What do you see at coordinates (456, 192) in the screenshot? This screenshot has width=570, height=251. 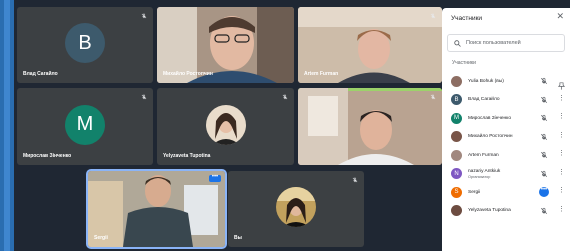 I see `avatar: S` at bounding box center [456, 192].